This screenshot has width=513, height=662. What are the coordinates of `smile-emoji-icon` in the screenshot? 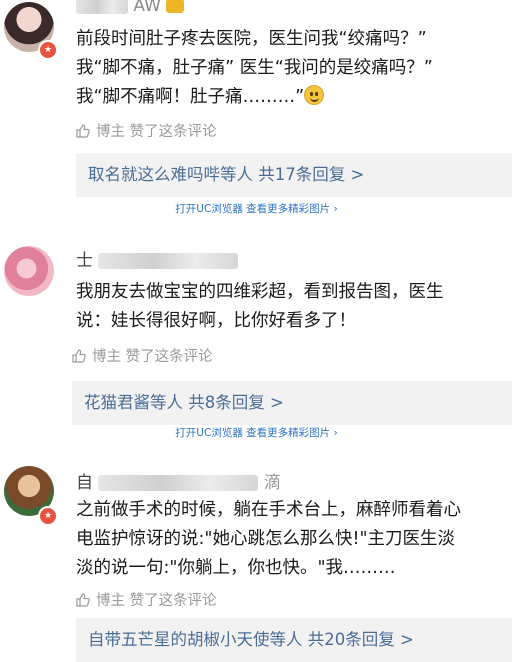 It's located at (314, 95).